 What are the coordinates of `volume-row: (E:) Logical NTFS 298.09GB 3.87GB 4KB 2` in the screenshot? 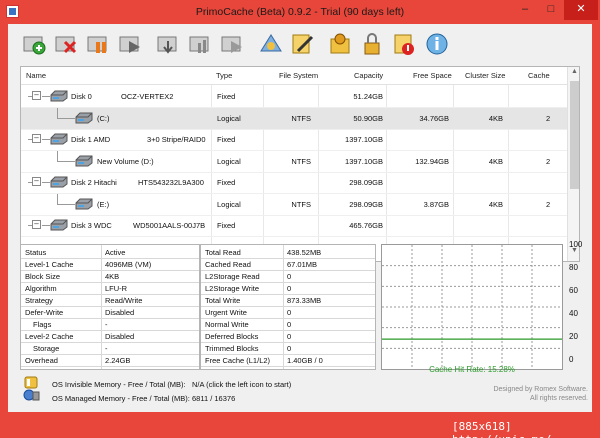 It's located at (294, 204).